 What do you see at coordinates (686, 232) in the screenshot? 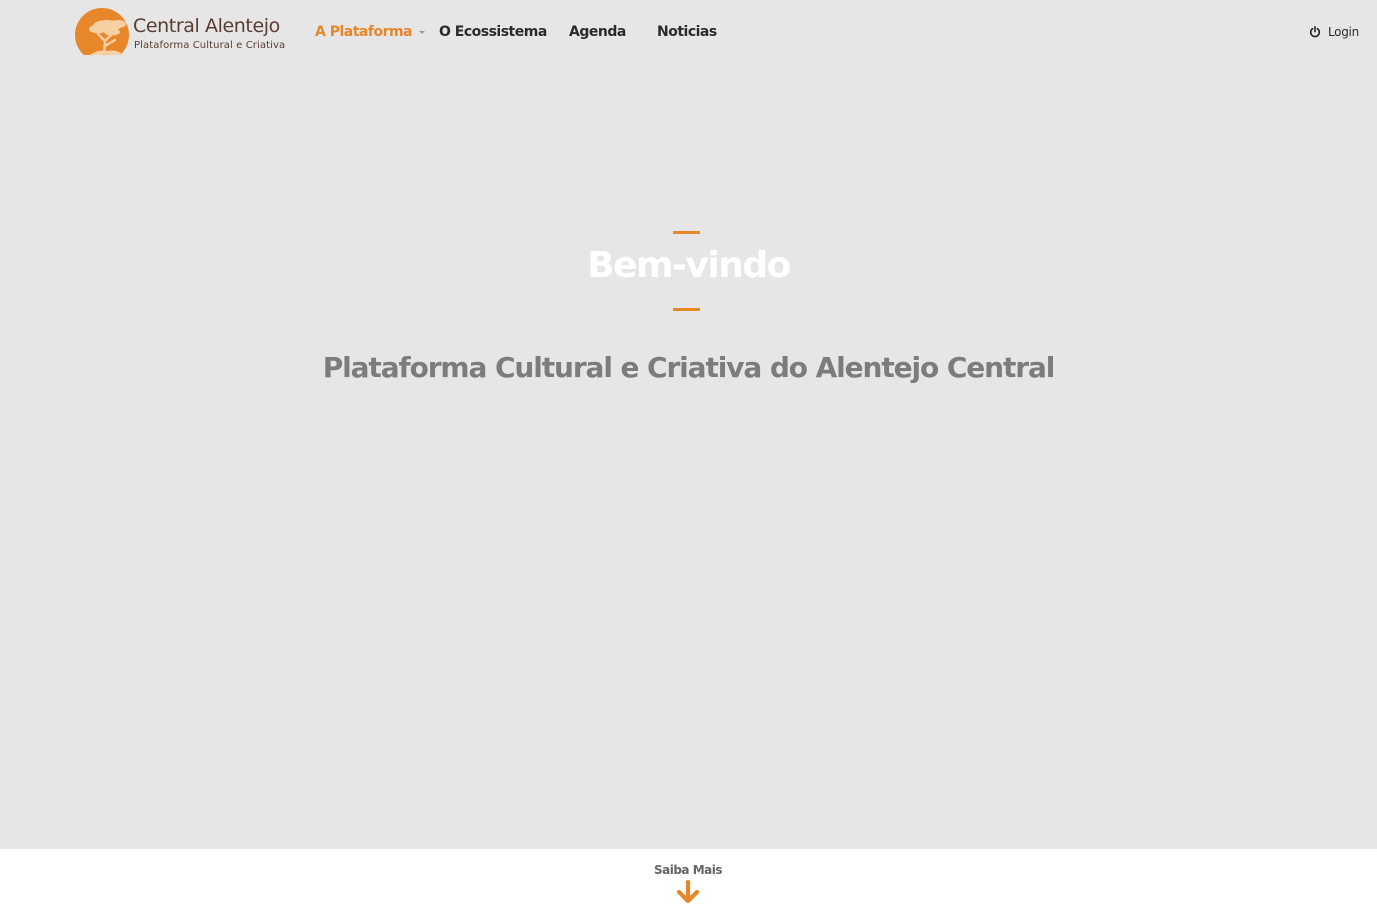
I see `heading-rule-top` at bounding box center [686, 232].